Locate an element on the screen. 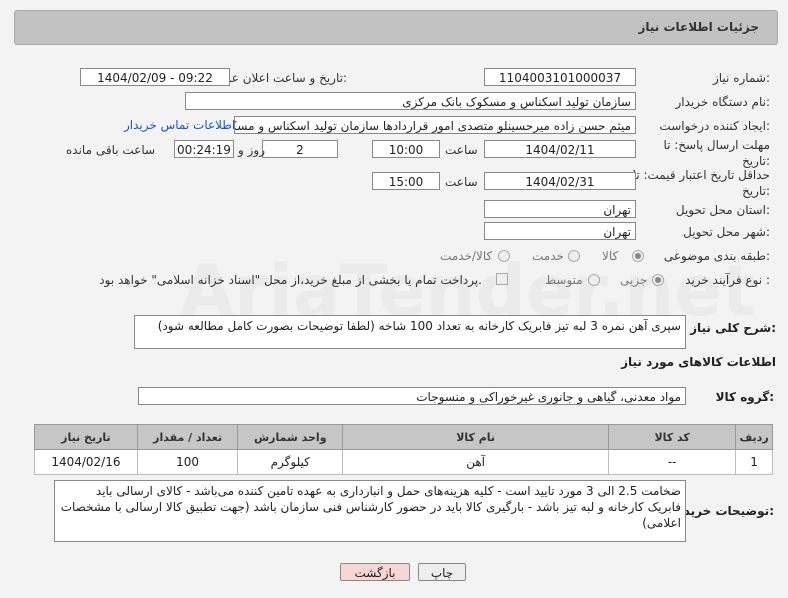 The width and height of the screenshot is (788, 598). deadline-label: مهلت ارسال پاسخ: تا تاریخ: is located at coordinates (716, 153).